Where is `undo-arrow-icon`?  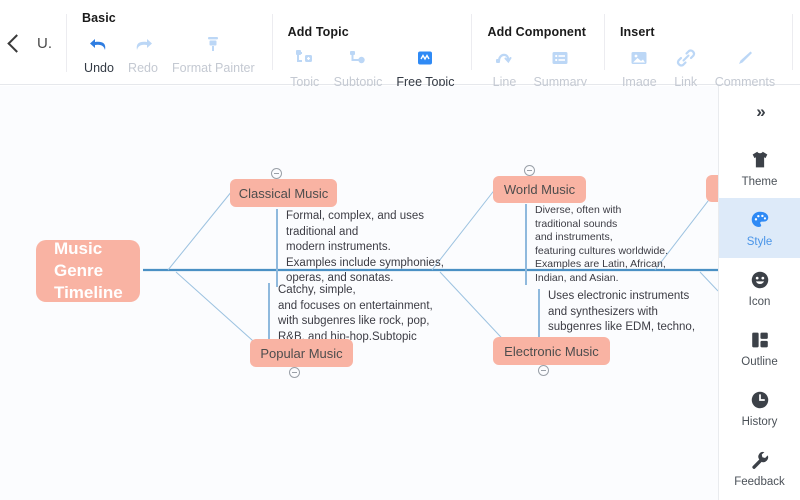
undo-arrow-icon is located at coordinates (99, 43).